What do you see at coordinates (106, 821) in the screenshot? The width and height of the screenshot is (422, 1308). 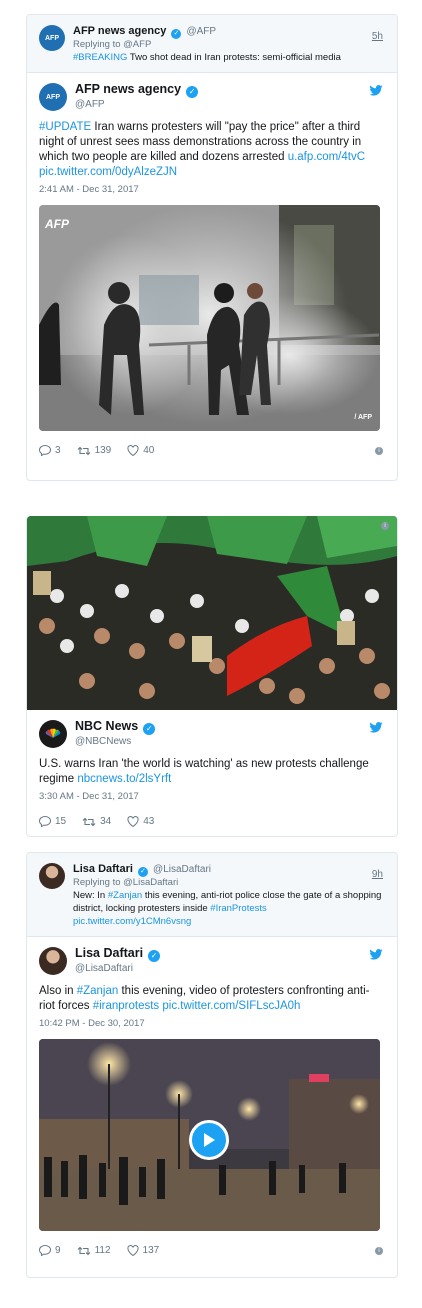 I see `retweet-count: 34` at bounding box center [106, 821].